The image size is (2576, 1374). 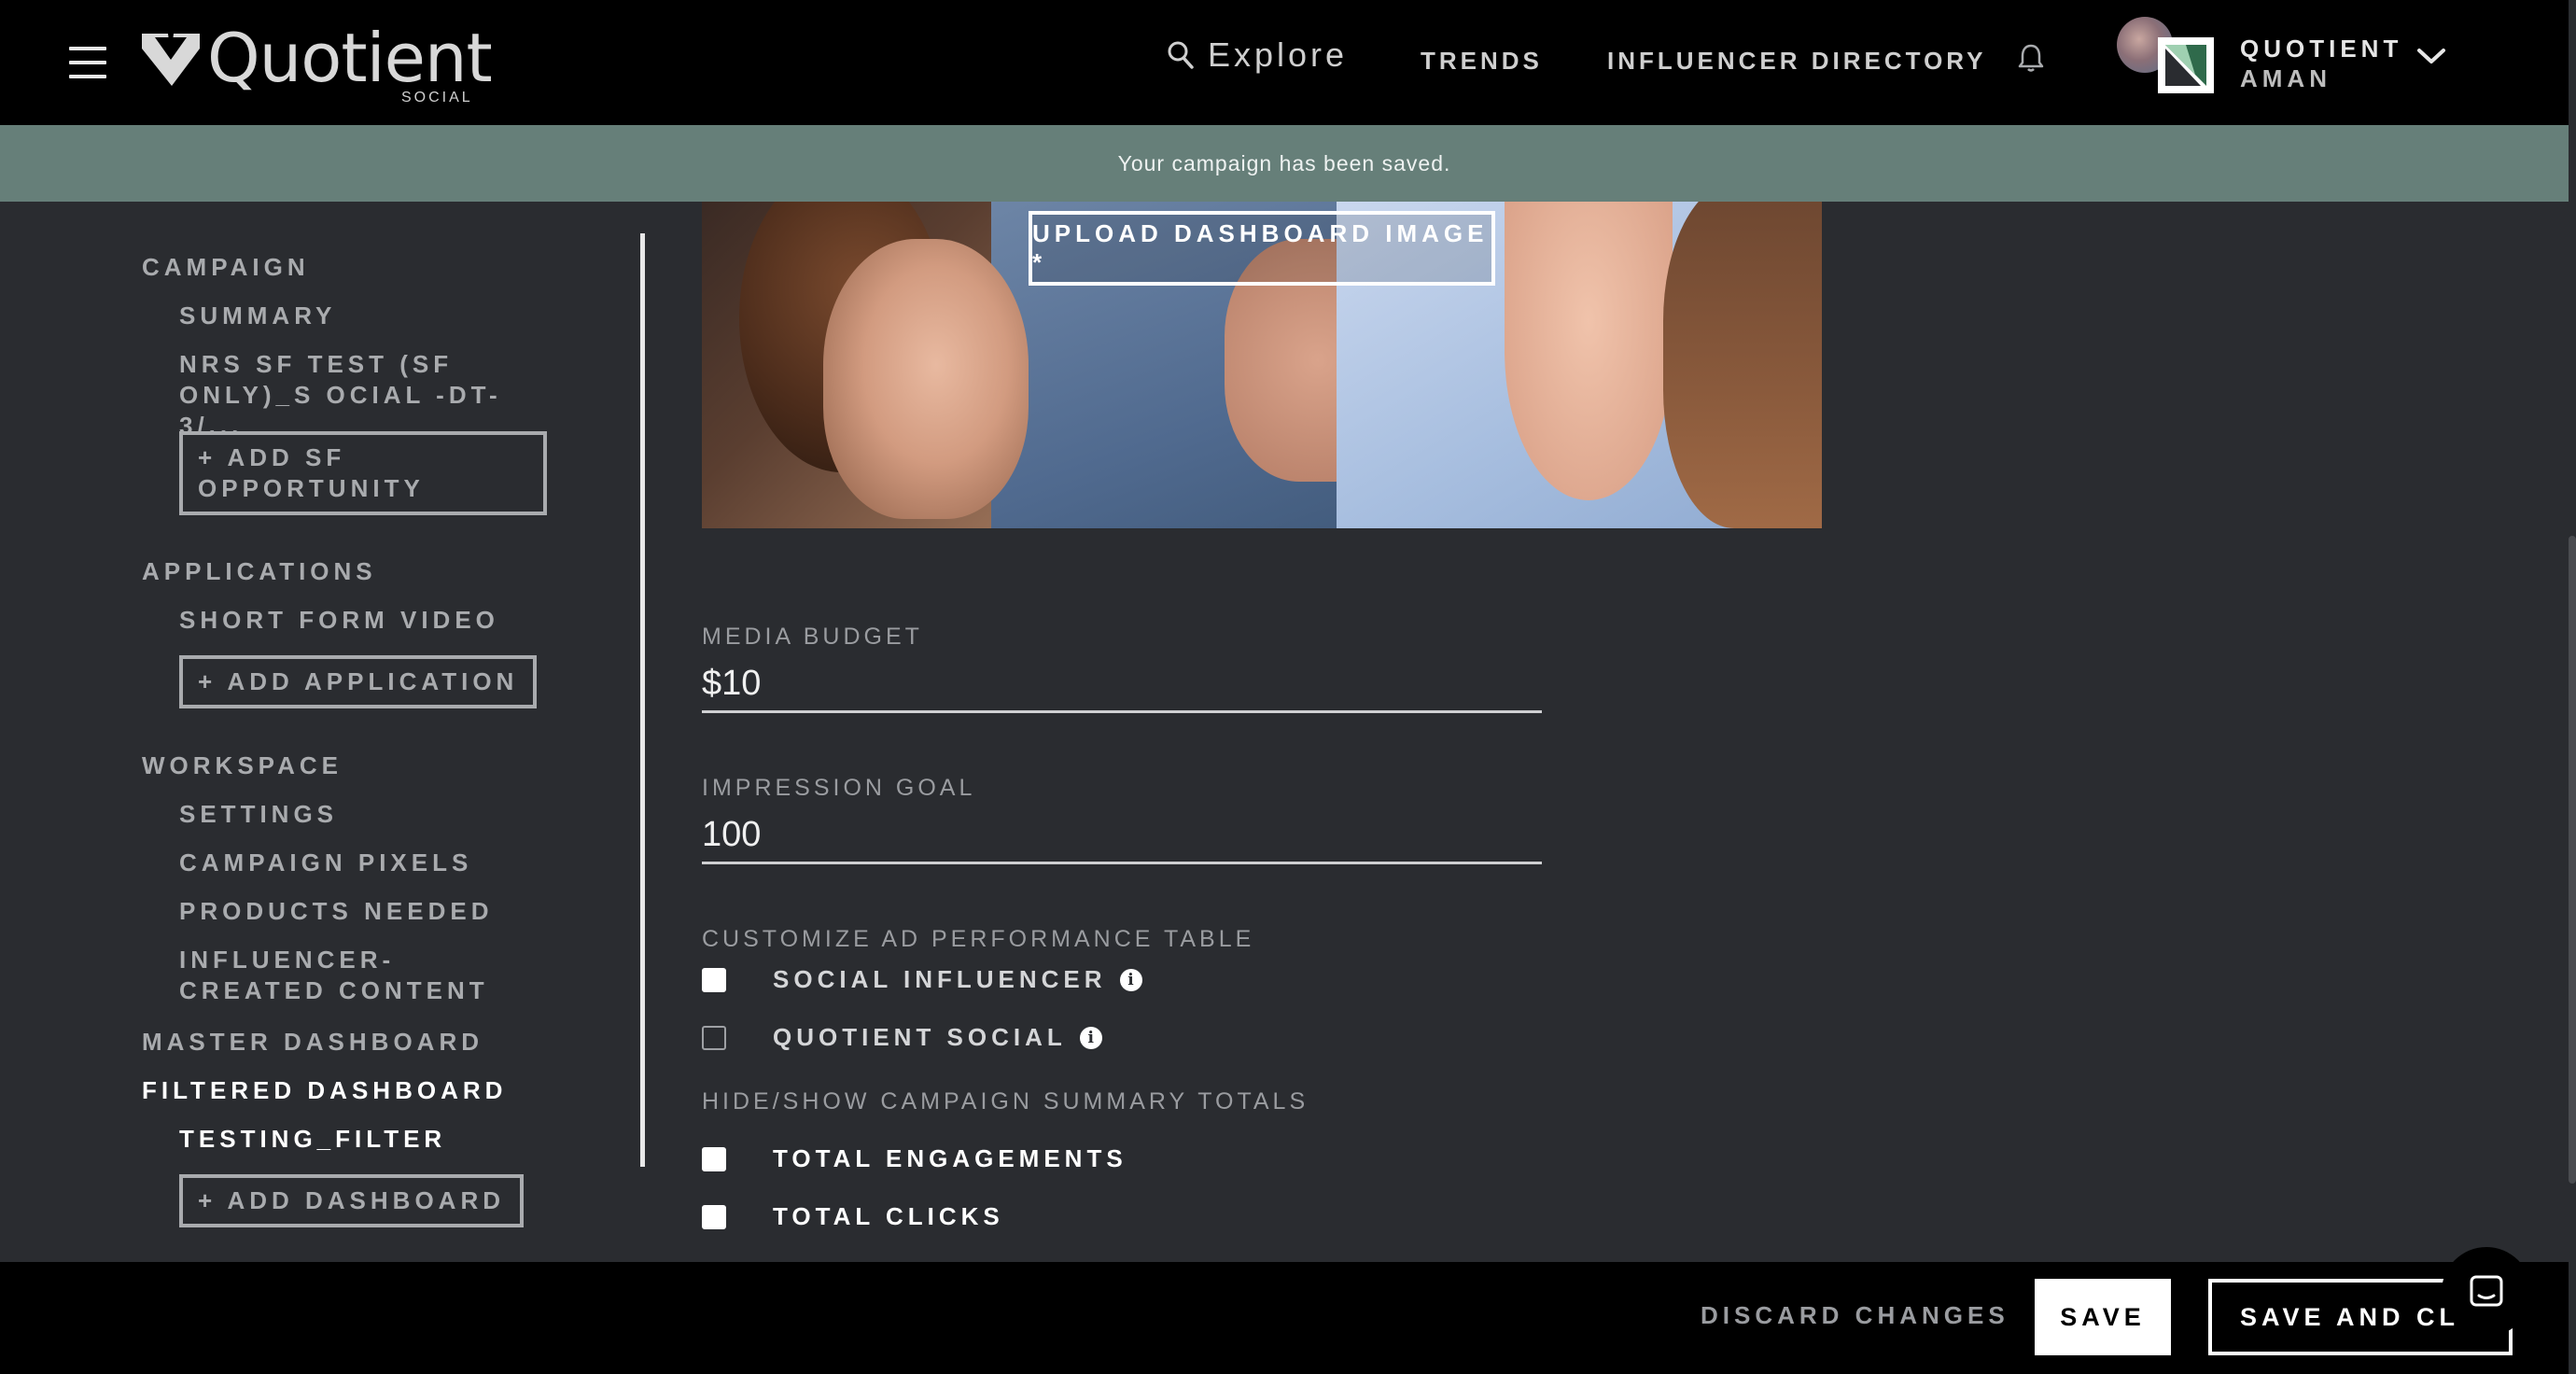 What do you see at coordinates (2031, 58) in the screenshot?
I see `bell-icon` at bounding box center [2031, 58].